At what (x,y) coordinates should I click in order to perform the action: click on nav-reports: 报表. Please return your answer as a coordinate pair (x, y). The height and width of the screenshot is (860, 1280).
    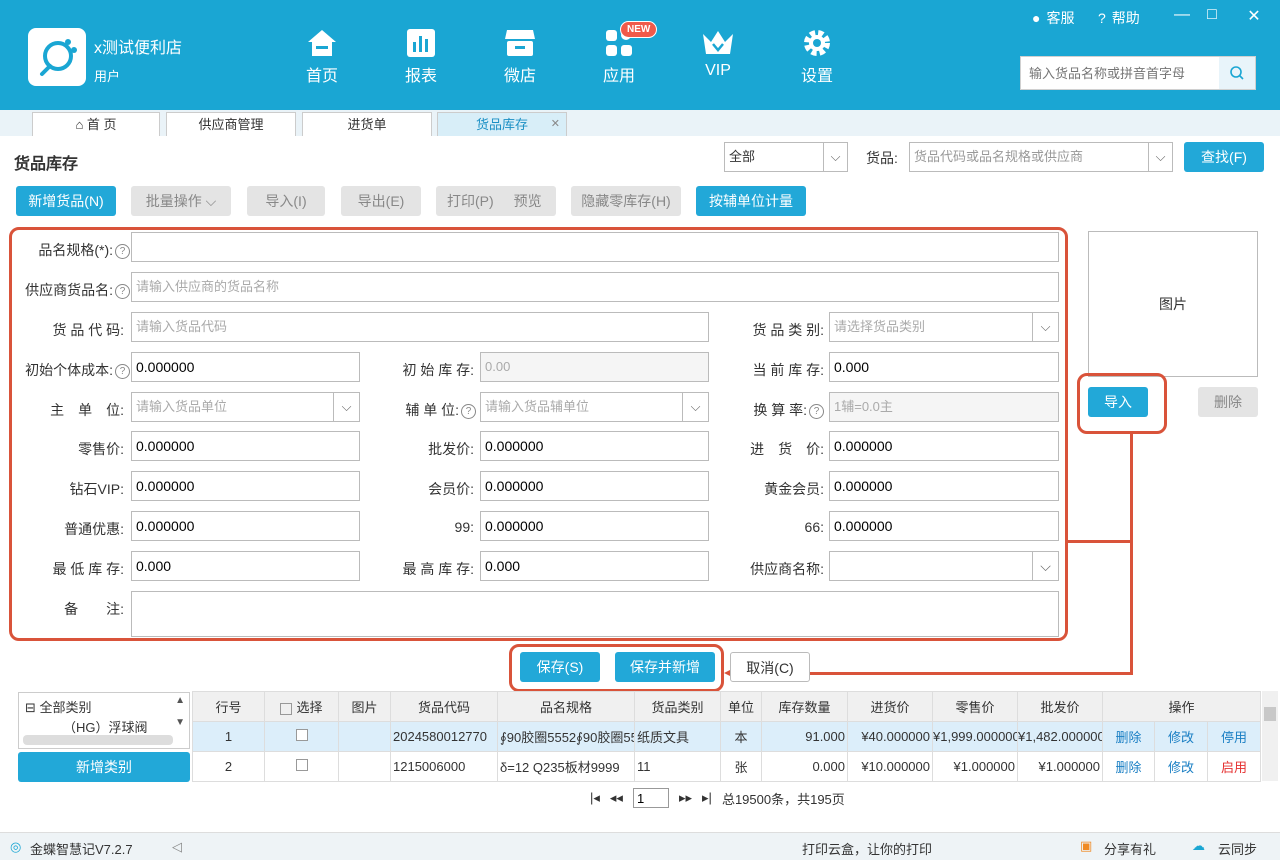
    Looking at the image, I should click on (421, 57).